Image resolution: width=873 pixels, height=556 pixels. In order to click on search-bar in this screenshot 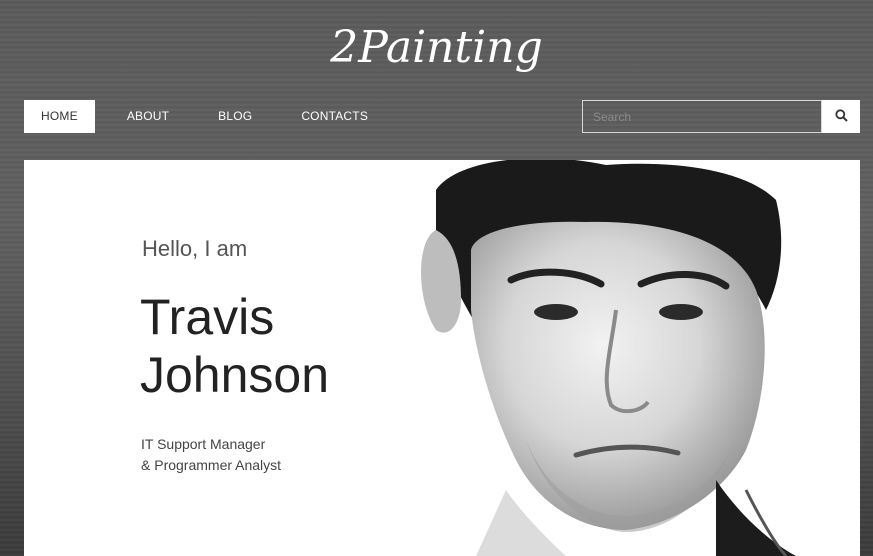, I will do `click(721, 116)`.